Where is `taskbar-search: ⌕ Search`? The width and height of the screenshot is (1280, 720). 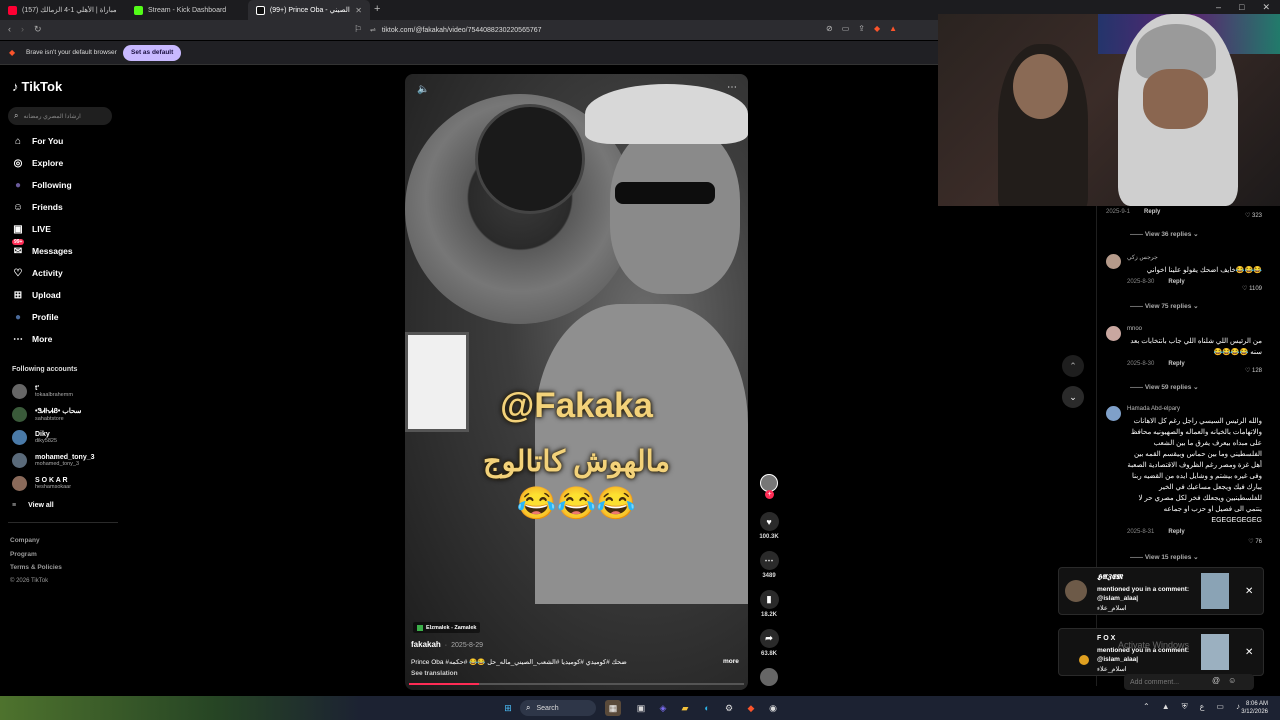
taskbar-search: ⌕ Search is located at coordinates (558, 708).